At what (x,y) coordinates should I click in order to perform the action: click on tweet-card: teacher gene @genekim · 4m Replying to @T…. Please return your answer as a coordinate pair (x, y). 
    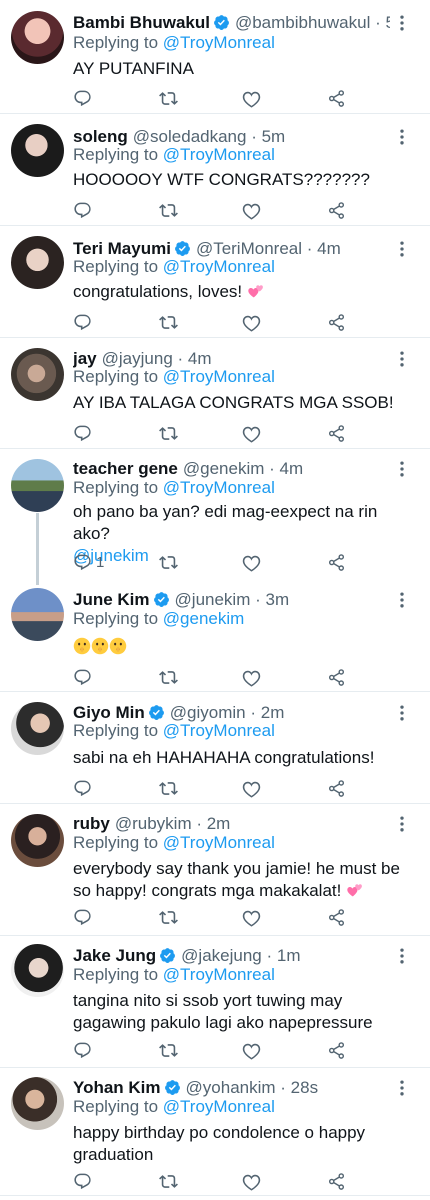
    Looking at the image, I should click on (215, 517).